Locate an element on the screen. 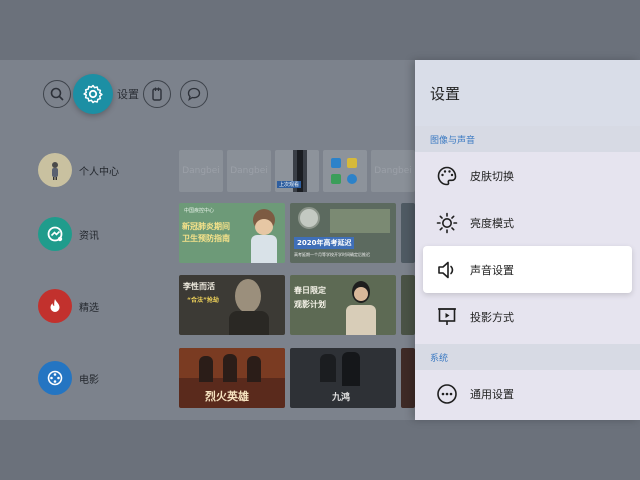 The height and width of the screenshot is (480, 640). movie-tile-partial is located at coordinates (408, 378).